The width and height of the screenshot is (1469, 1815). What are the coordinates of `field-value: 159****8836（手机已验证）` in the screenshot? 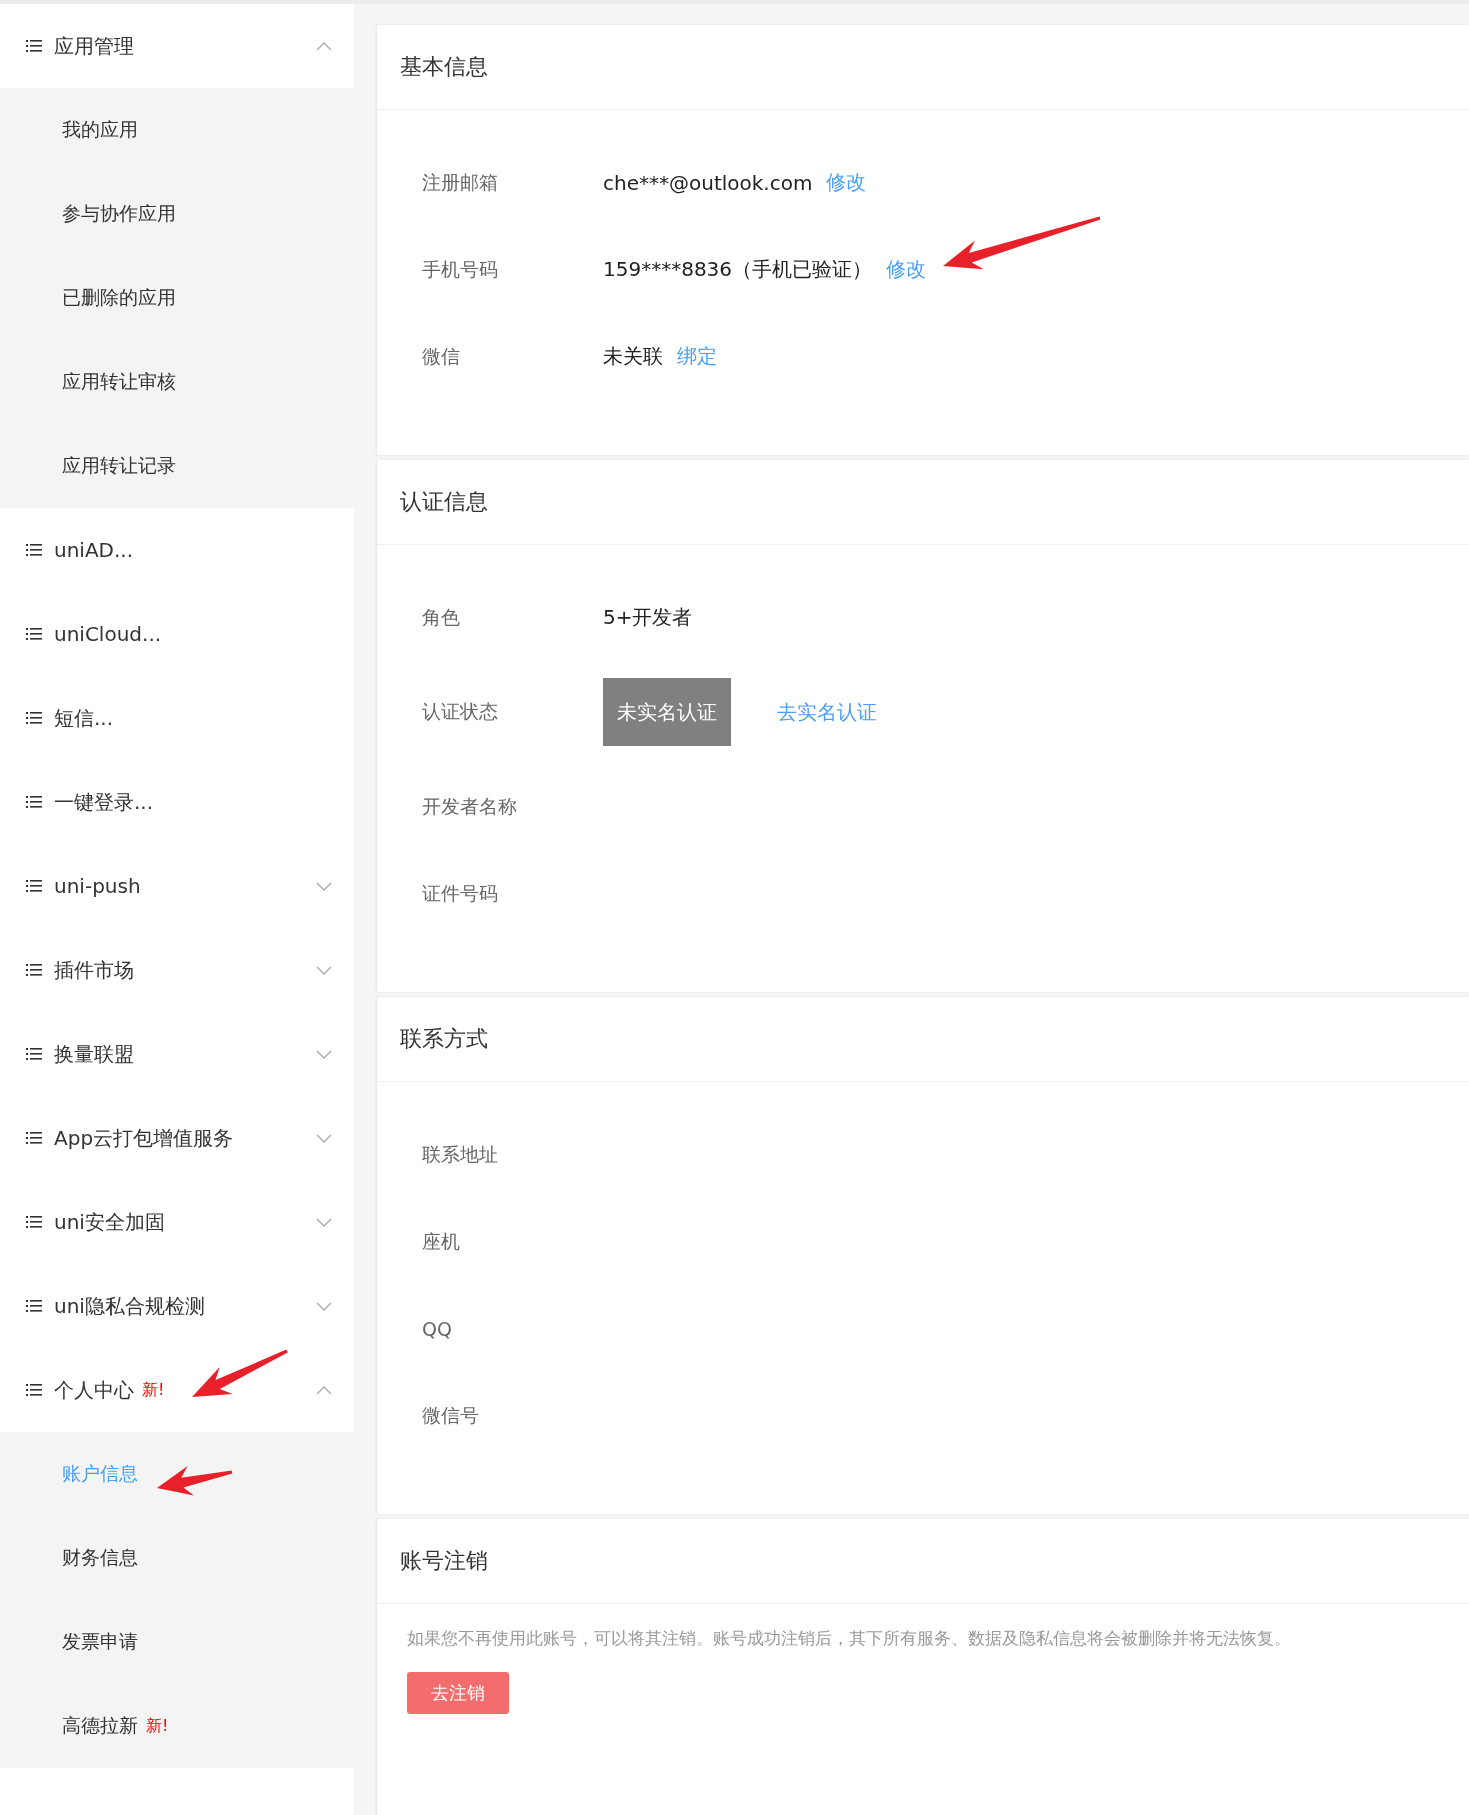 It's located at (738, 269).